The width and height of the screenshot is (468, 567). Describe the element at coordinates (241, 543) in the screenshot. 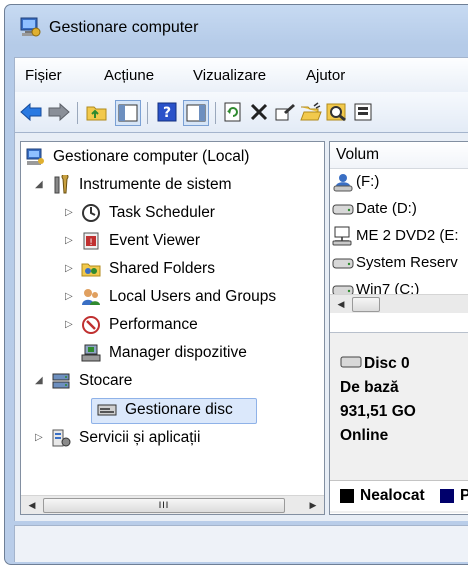

I see `status-bar` at that location.